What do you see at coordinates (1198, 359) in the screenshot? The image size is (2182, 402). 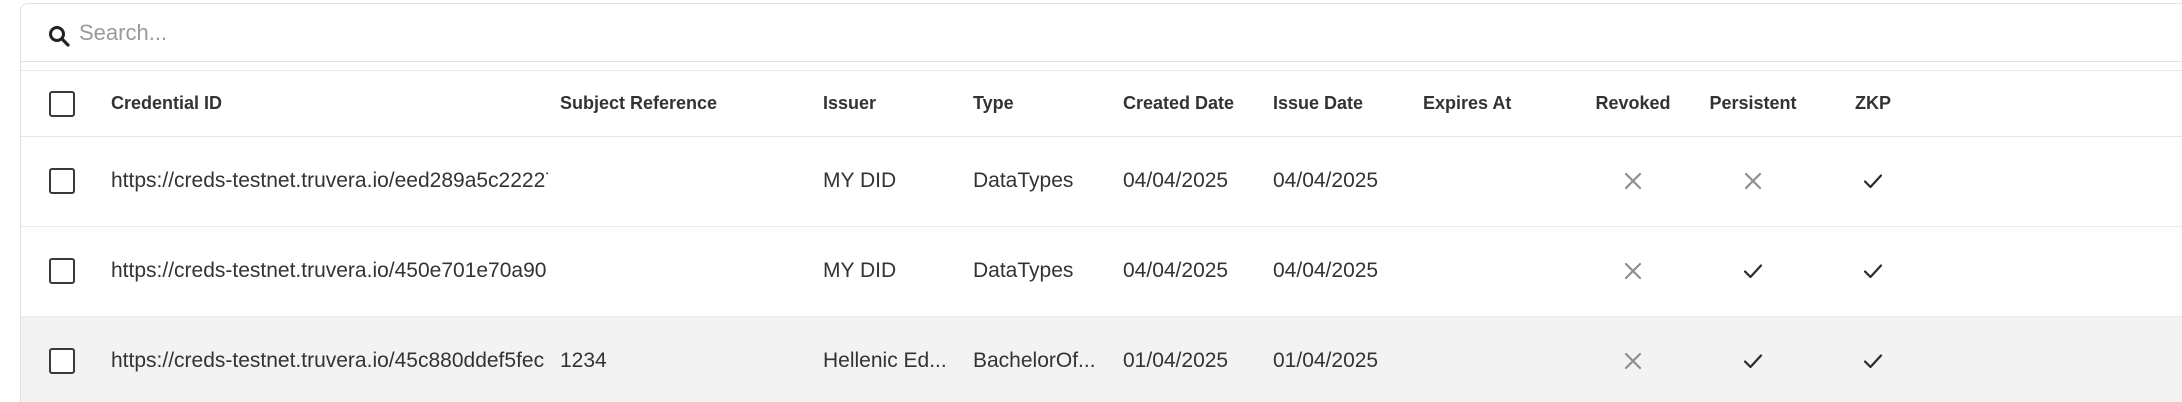 I see `created-date-cell: 01/04/2025` at bounding box center [1198, 359].